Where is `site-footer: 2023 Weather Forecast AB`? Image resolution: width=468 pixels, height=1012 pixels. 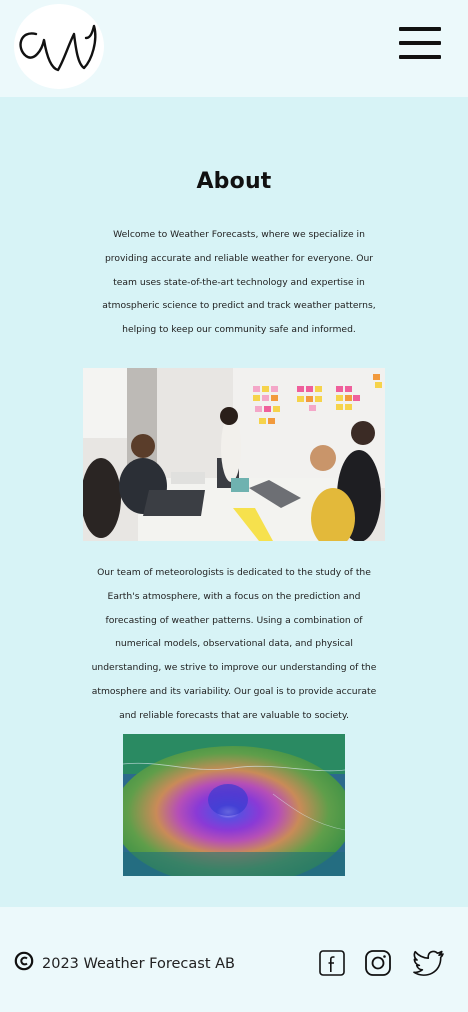 site-footer: 2023 Weather Forecast AB is located at coordinates (234, 959).